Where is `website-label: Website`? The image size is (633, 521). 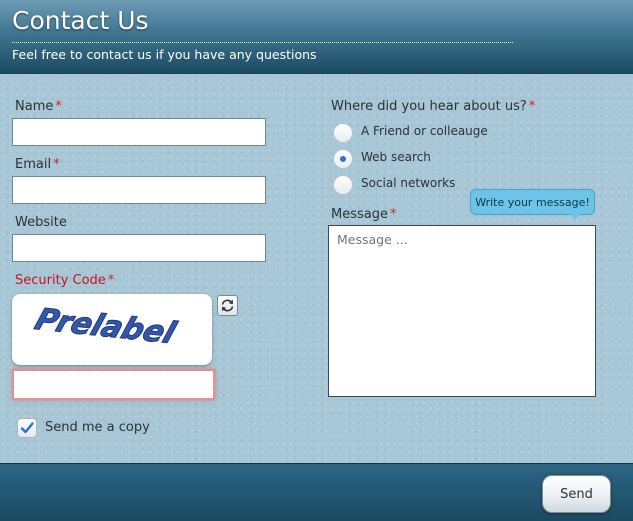
website-label: Website is located at coordinates (41, 222).